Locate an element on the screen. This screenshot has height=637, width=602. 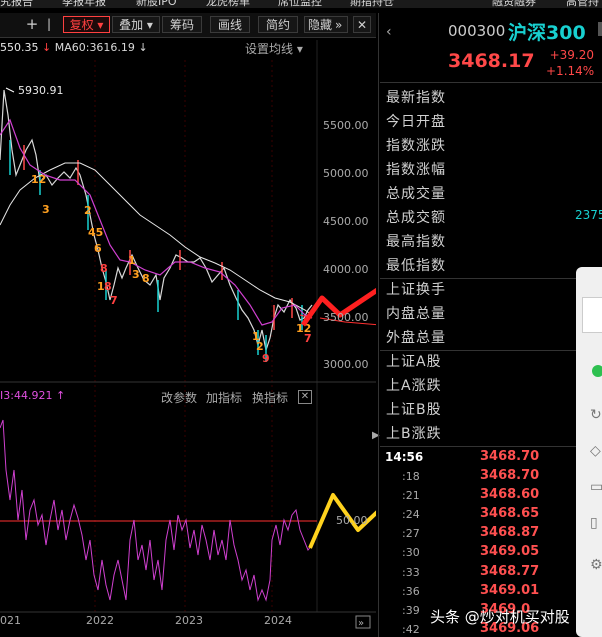
tick-second: :21 is located at coordinates (411, 495).